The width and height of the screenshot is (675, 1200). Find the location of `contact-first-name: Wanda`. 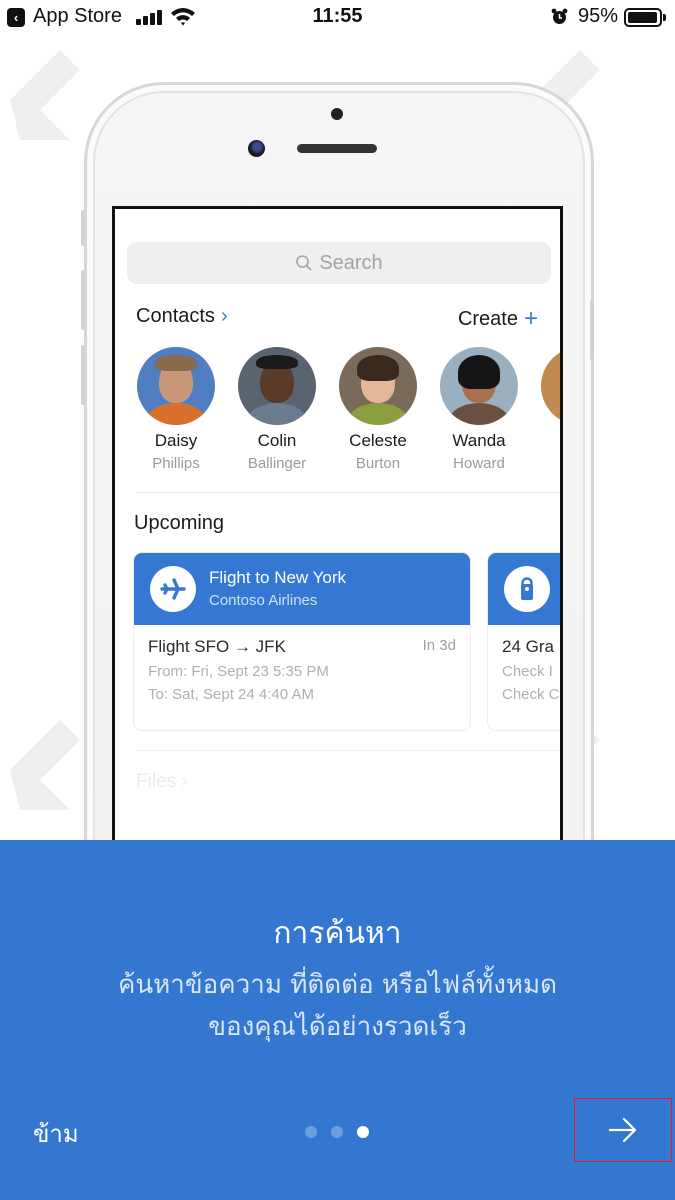

contact-first-name: Wanda is located at coordinates (479, 440).